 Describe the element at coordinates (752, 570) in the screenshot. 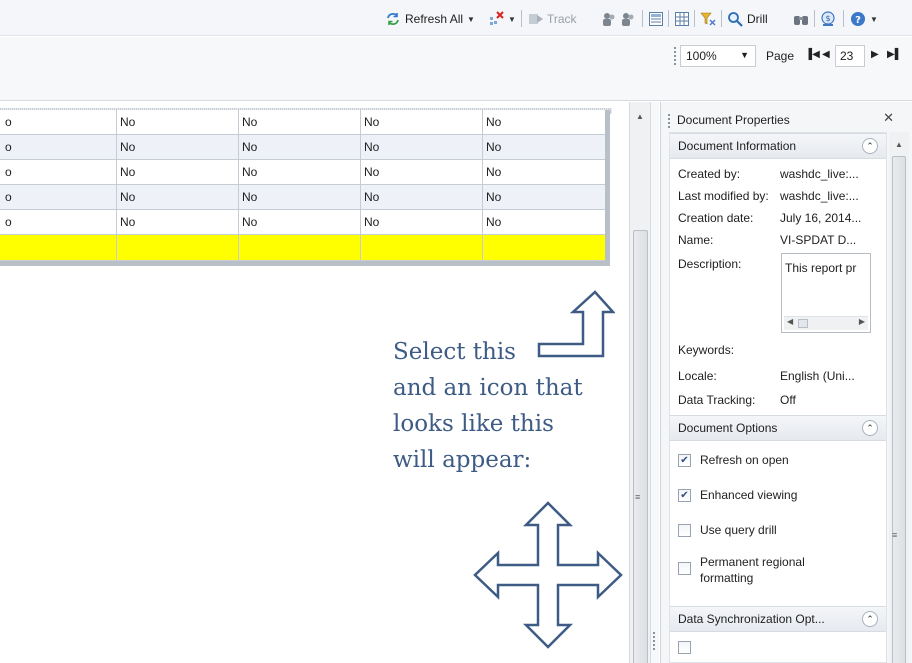

I see `option-label: Permanent regional formatting` at that location.